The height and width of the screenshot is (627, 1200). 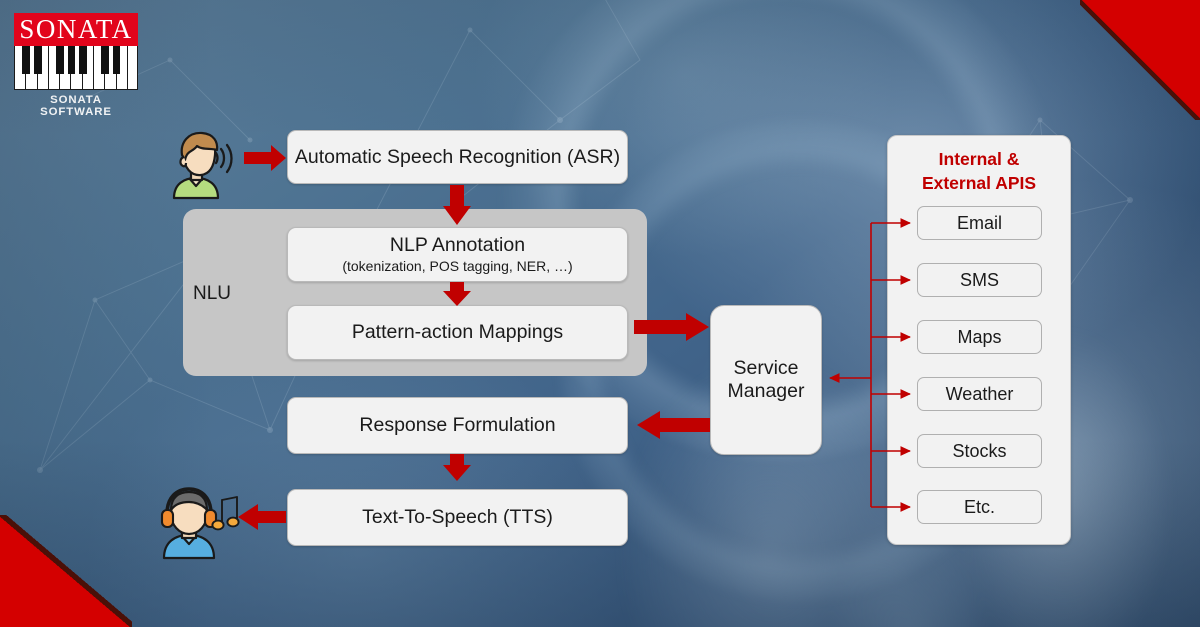 What do you see at coordinates (223, 158) in the screenshot?
I see `sound-wave-icon` at bounding box center [223, 158].